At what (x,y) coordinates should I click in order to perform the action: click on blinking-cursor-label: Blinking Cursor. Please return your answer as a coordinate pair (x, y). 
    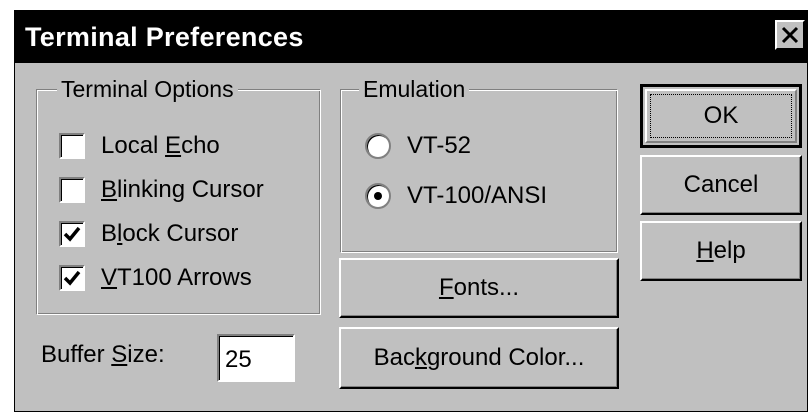
    Looking at the image, I should click on (182, 189).